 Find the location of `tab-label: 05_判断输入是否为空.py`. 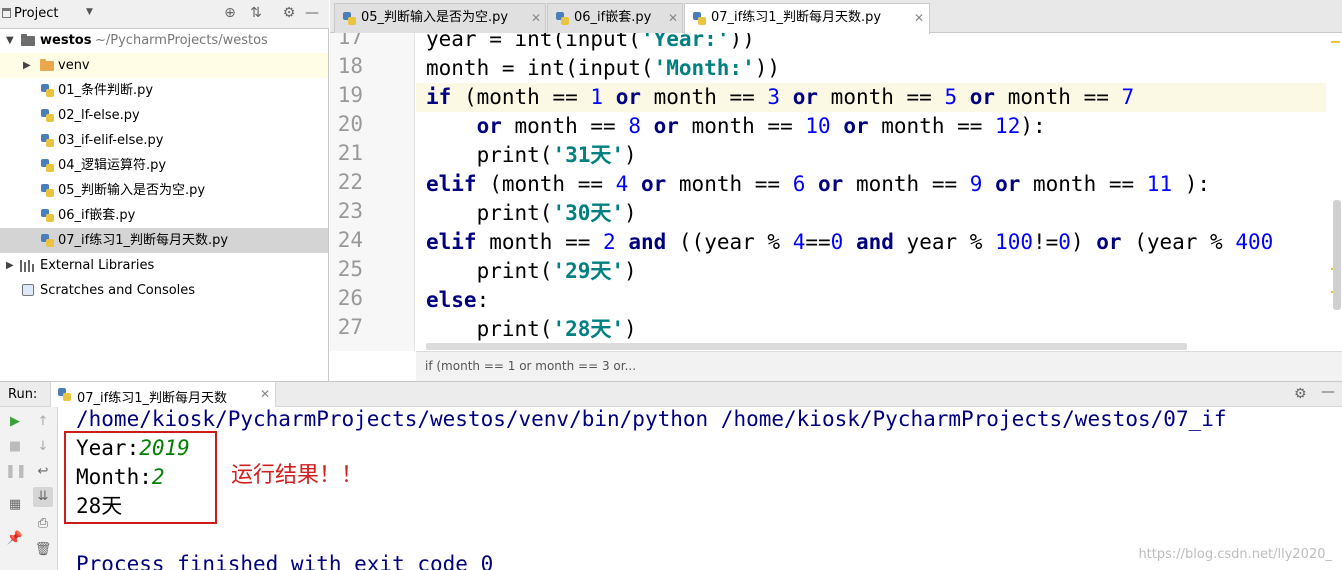

tab-label: 05_判断输入是否为空.py is located at coordinates (435, 17).